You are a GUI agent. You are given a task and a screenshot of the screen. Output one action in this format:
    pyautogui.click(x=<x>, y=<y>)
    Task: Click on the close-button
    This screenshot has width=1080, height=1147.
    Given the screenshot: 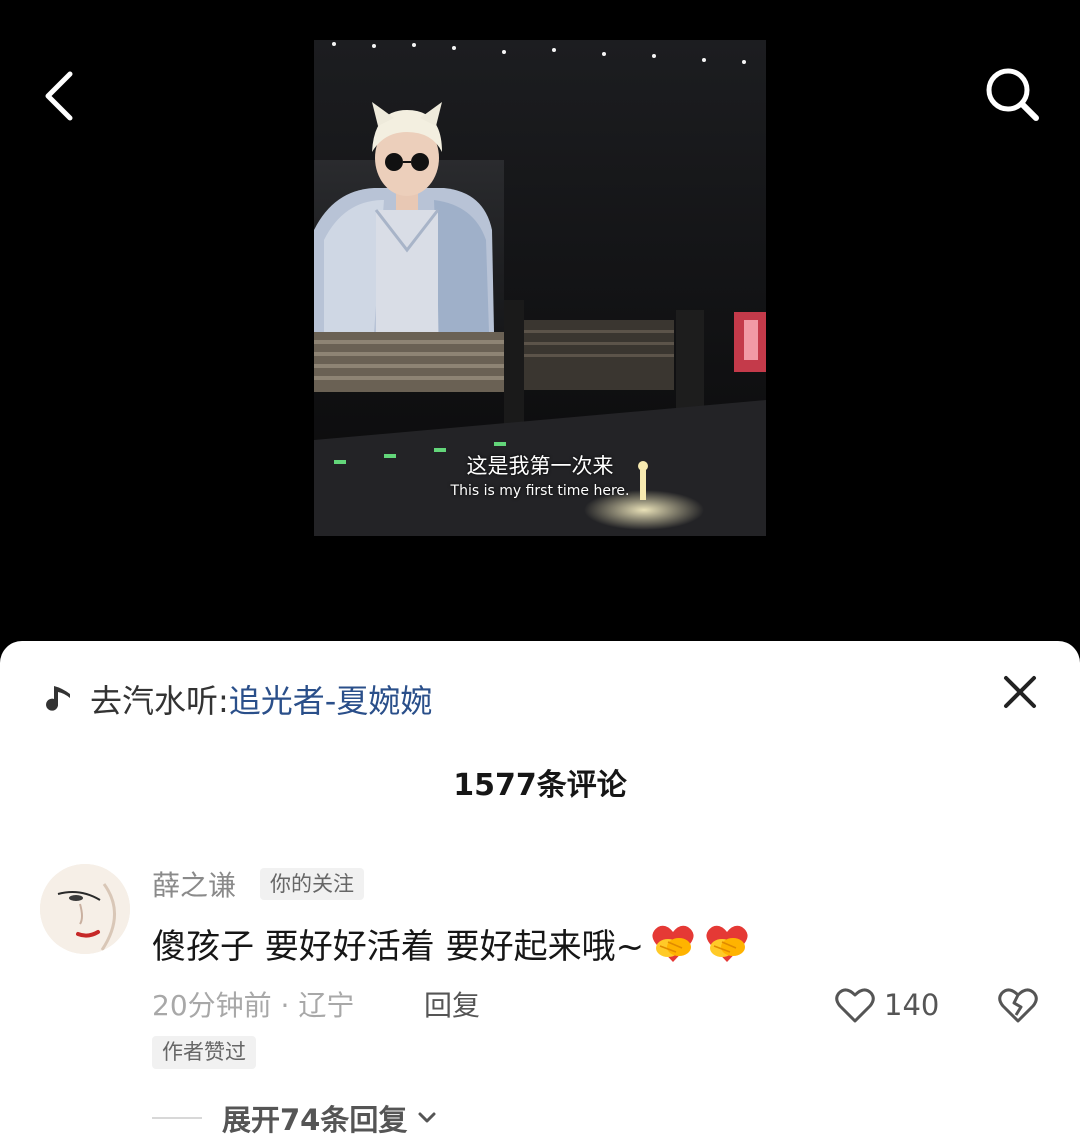 What is the action you would take?
    pyautogui.click(x=1020, y=692)
    